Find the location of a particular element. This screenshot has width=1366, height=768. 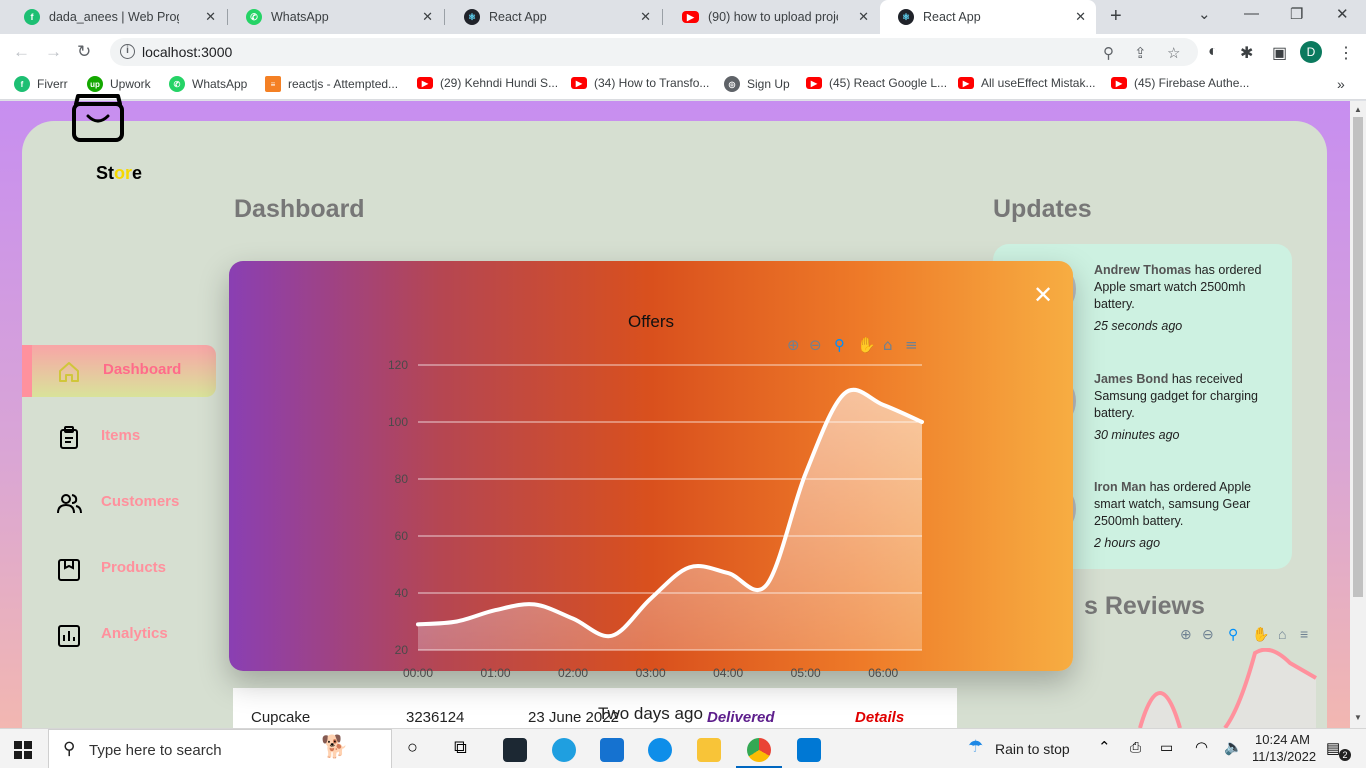

update-user-name: James Bond is located at coordinates (1131, 379).